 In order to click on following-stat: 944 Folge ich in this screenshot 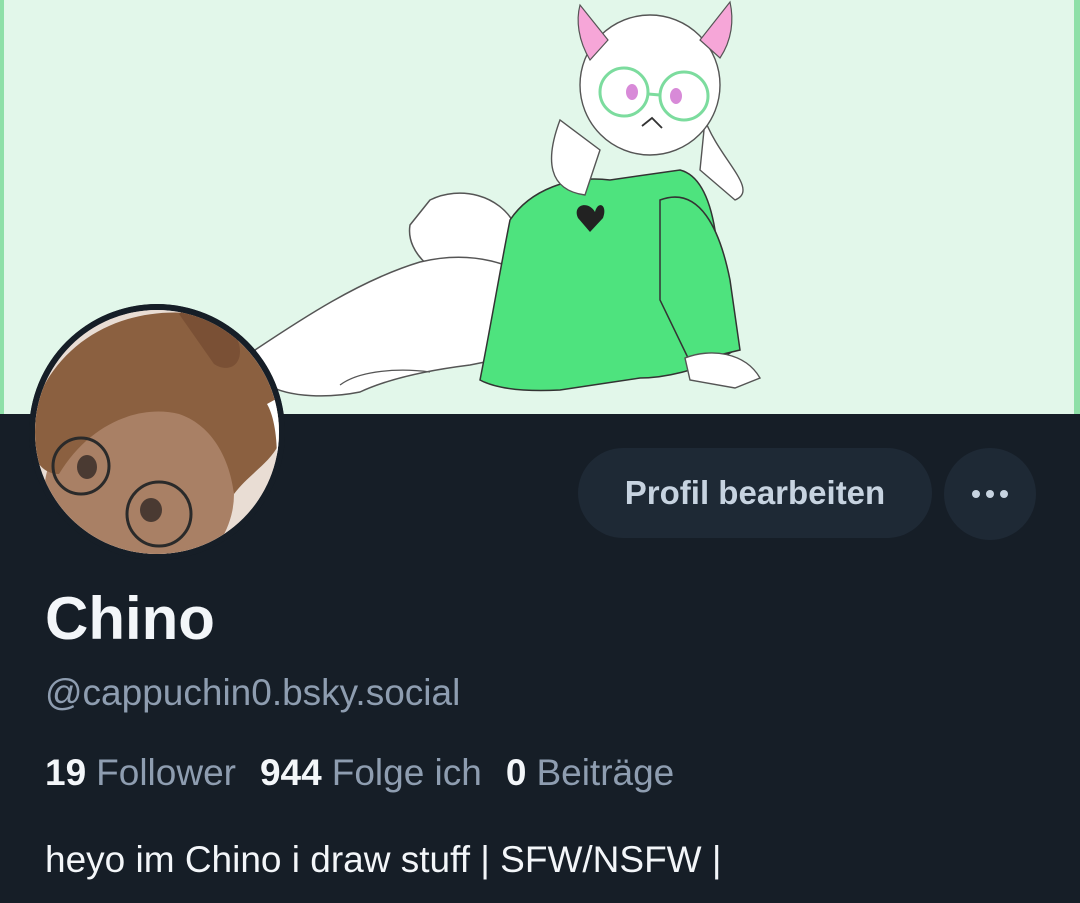, I will do `click(371, 773)`.